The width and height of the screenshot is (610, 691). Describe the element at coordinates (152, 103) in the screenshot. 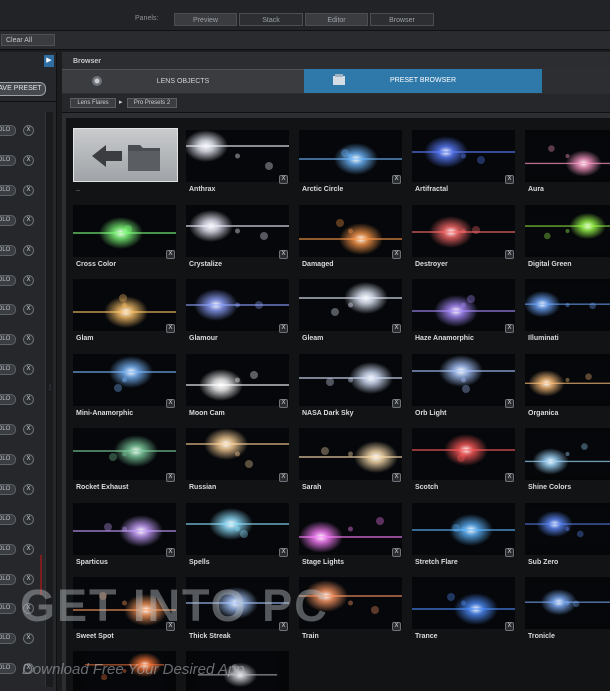

I see `breadcrumb-pro-presets-2: Pro Presets 2` at that location.